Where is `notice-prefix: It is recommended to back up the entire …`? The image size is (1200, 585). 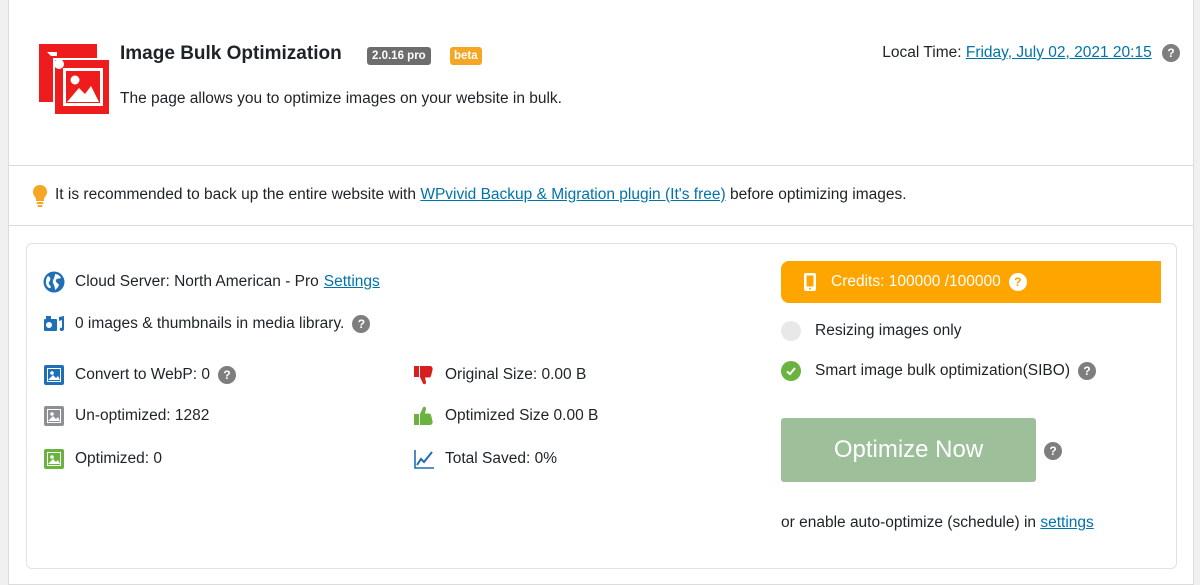 notice-prefix: It is recommended to back up the entire … is located at coordinates (235, 194).